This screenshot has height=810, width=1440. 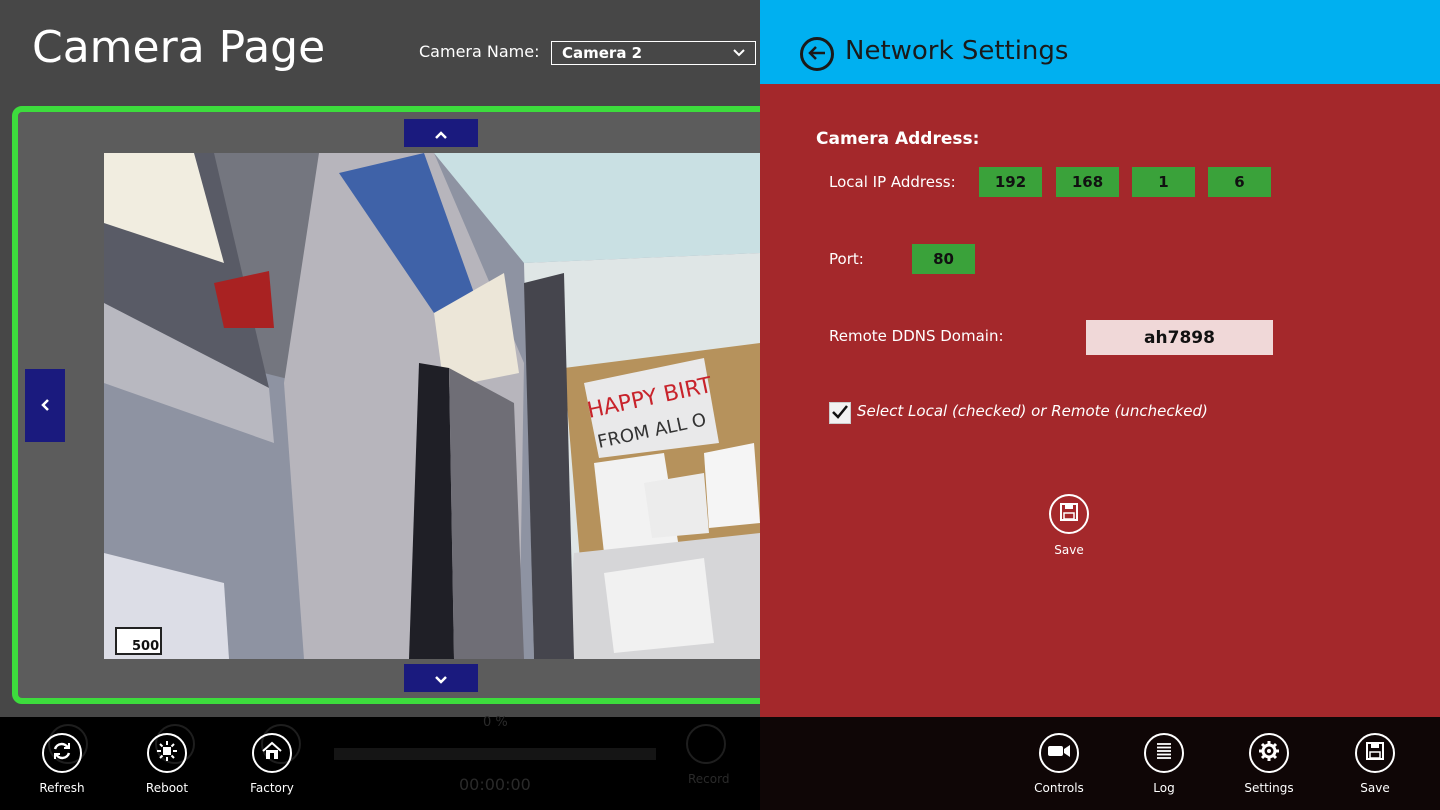 I want to click on factory-label: Factory, so click(x=272, y=788).